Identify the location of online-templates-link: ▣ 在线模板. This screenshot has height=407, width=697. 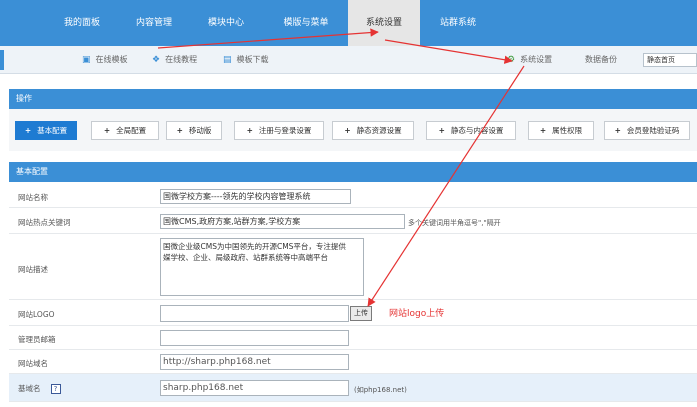
(105, 60).